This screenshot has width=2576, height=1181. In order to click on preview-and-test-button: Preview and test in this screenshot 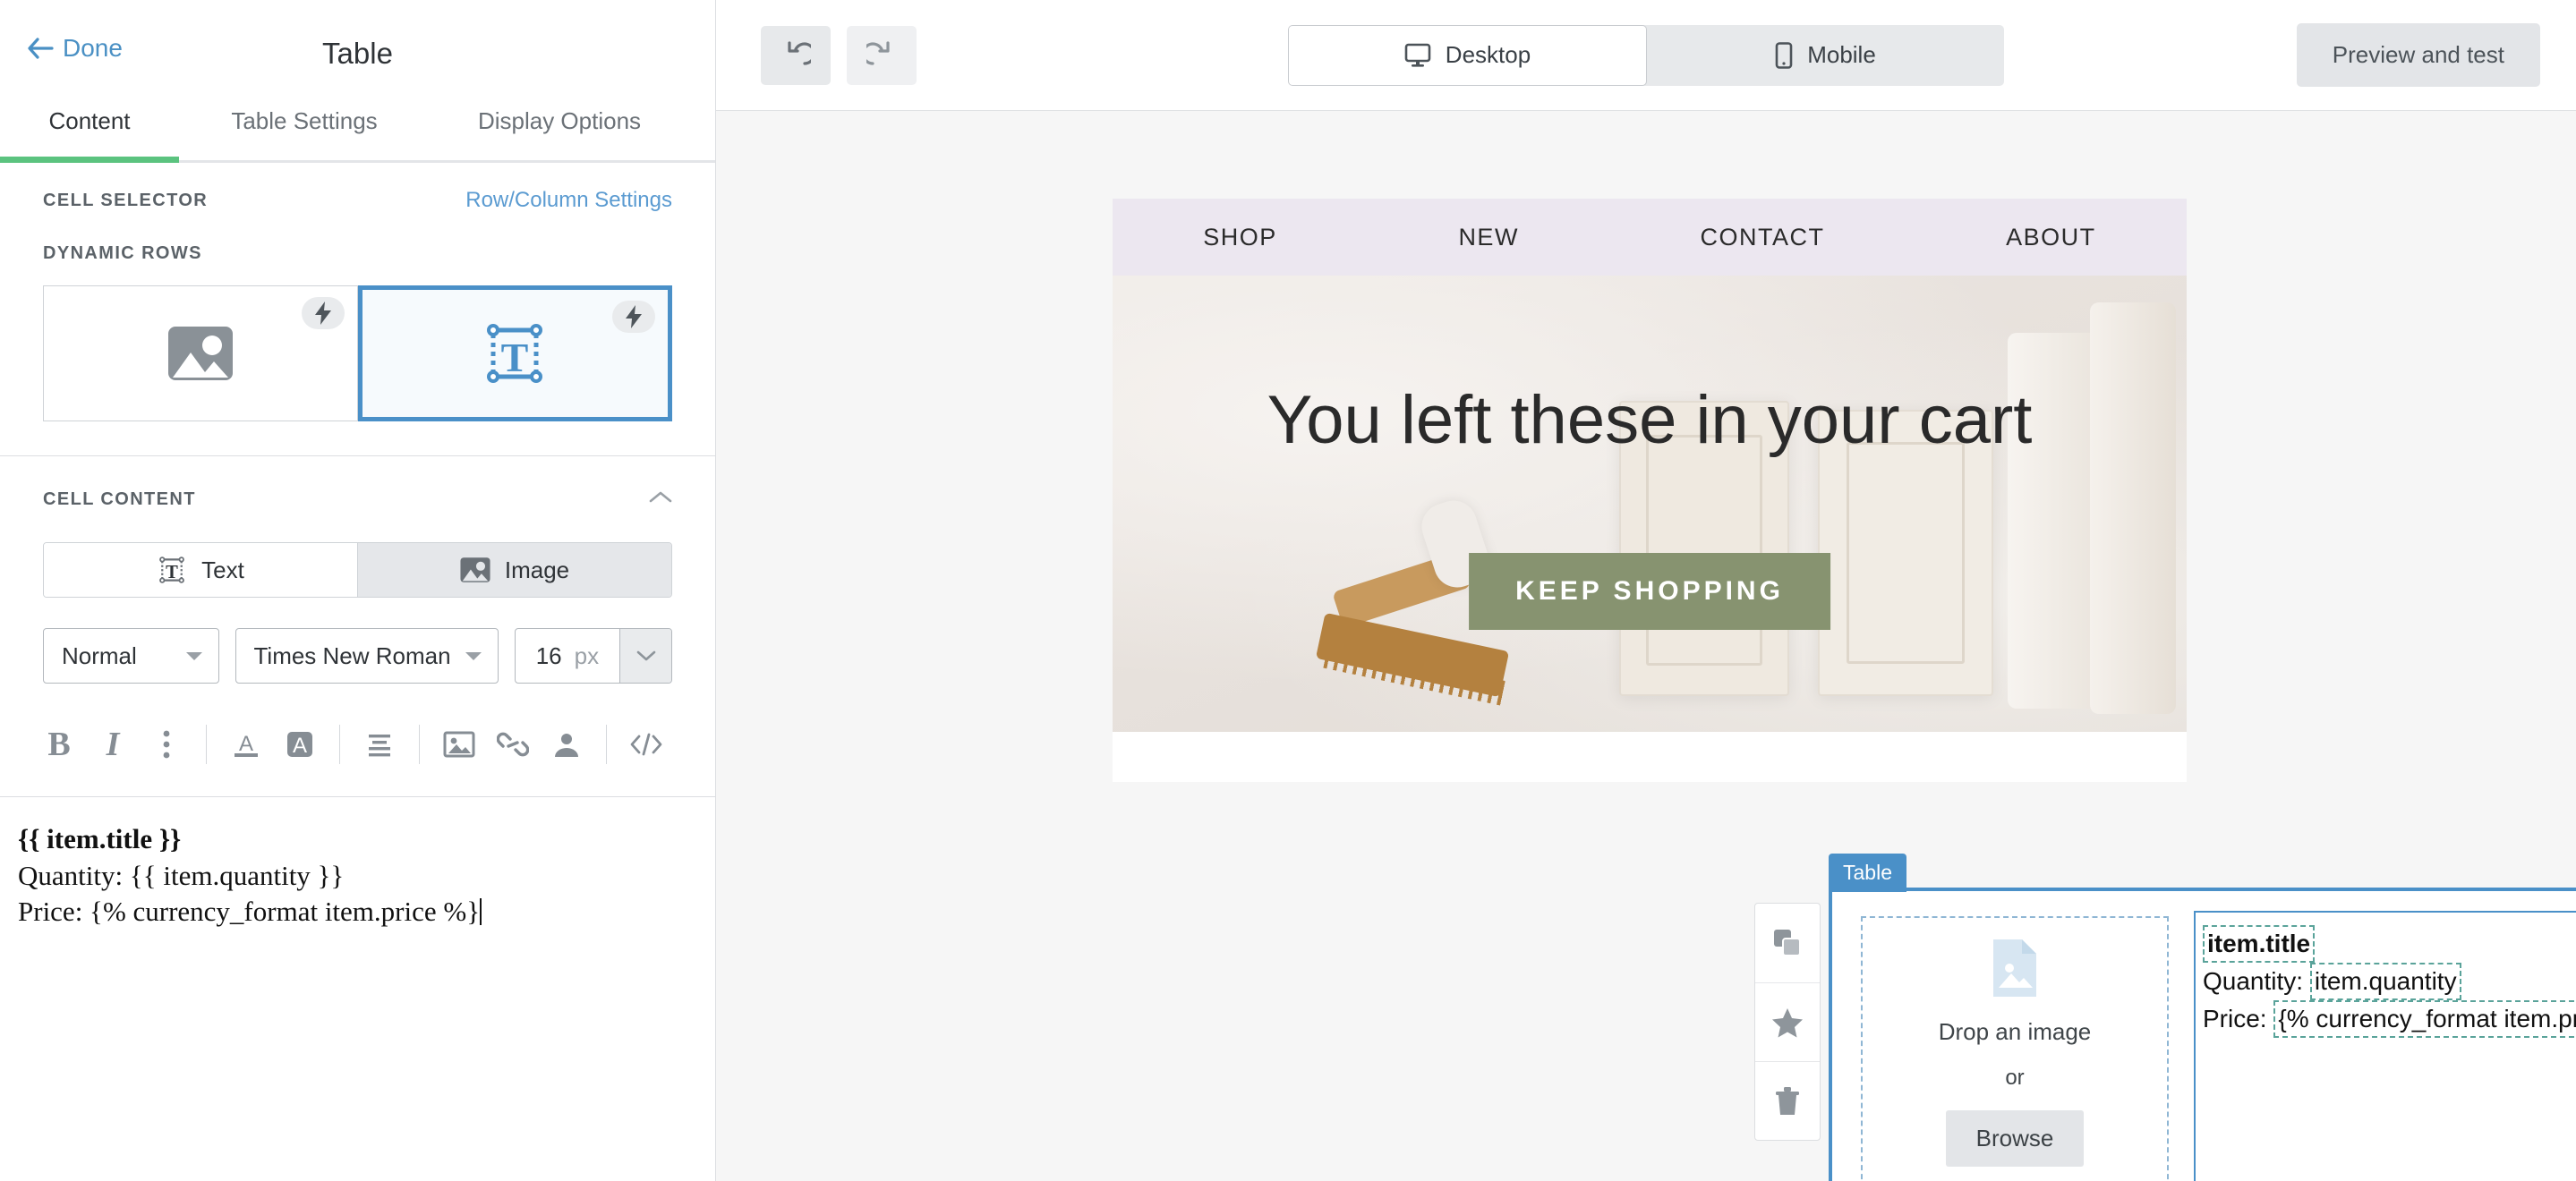, I will do `click(2418, 55)`.